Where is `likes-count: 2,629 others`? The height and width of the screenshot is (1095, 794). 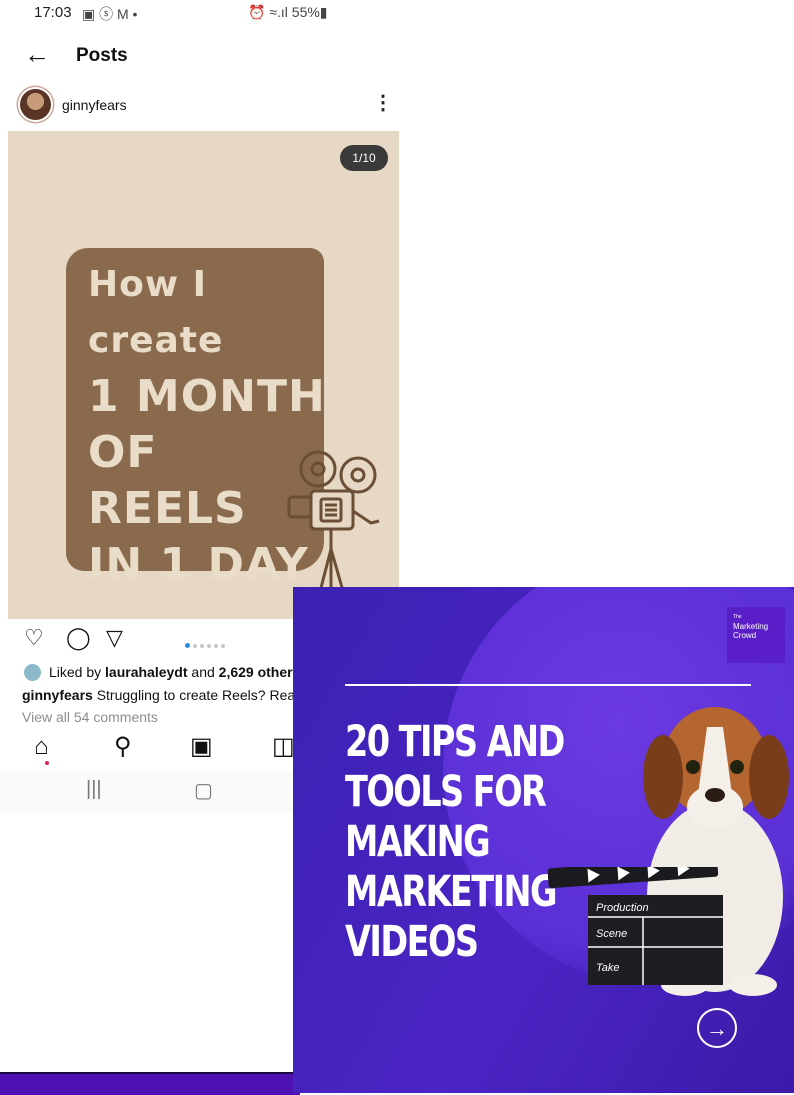
likes-count: 2,629 others is located at coordinates (260, 672).